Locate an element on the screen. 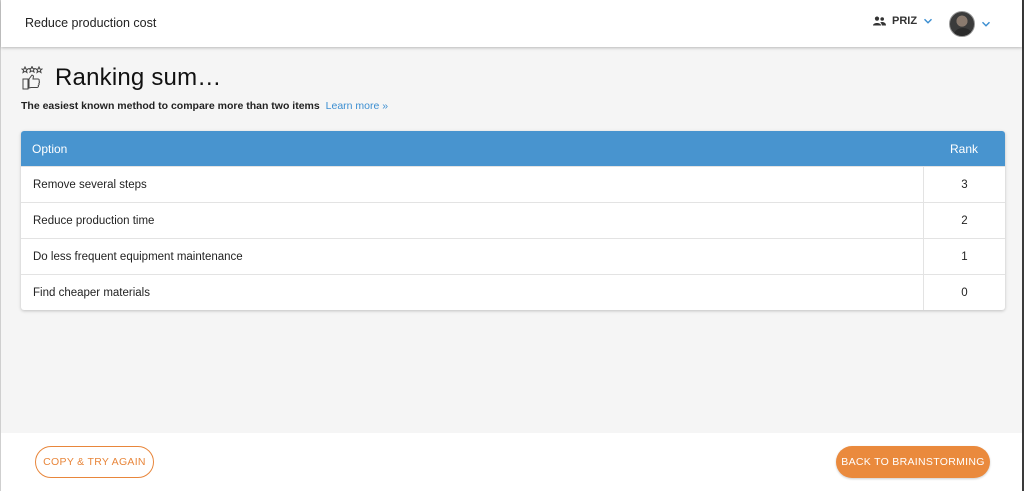 The image size is (1024, 491). rank-cell: 0 is located at coordinates (964, 292).